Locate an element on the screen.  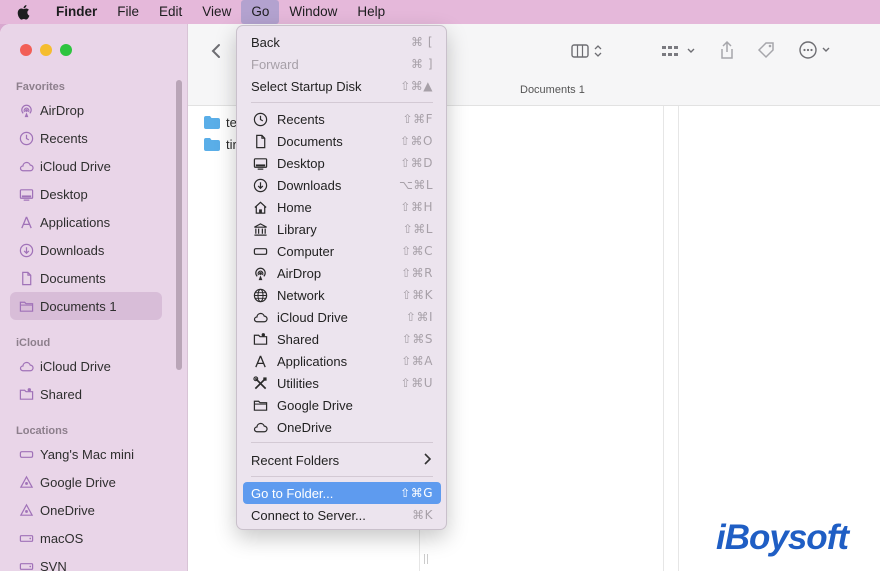
menu-item-go-to-folder: Go to Folder... ⇧⌘G is located at coordinates (342, 493).